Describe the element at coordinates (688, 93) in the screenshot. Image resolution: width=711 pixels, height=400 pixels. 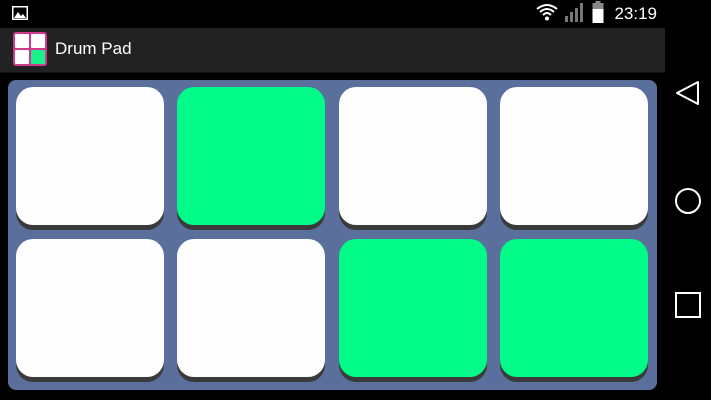
I see `back-icon` at that location.